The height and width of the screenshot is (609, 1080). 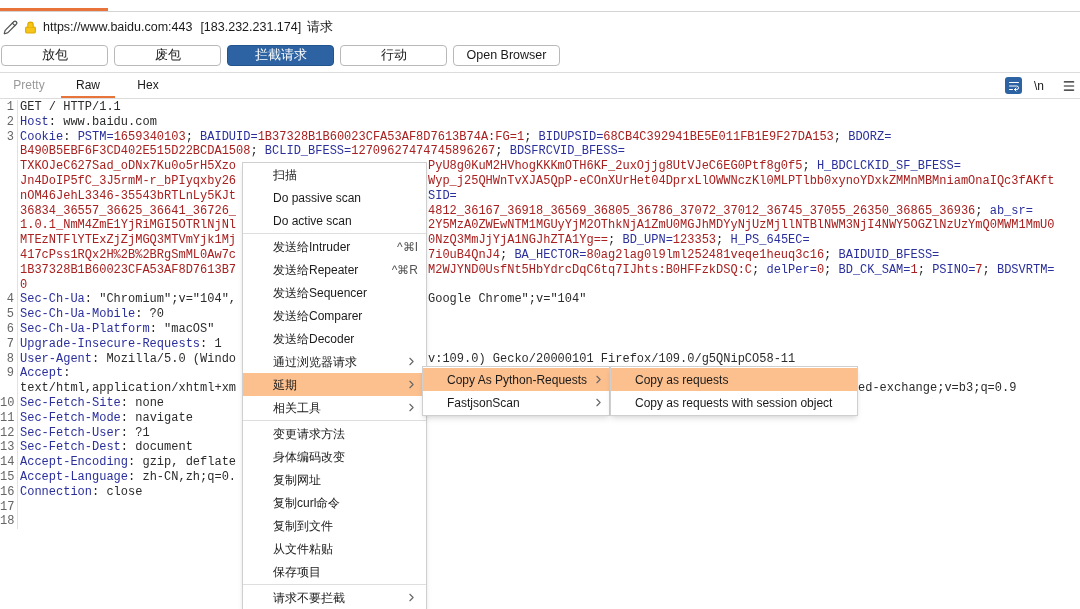 I want to click on line-number: 14, so click(x=7, y=462).